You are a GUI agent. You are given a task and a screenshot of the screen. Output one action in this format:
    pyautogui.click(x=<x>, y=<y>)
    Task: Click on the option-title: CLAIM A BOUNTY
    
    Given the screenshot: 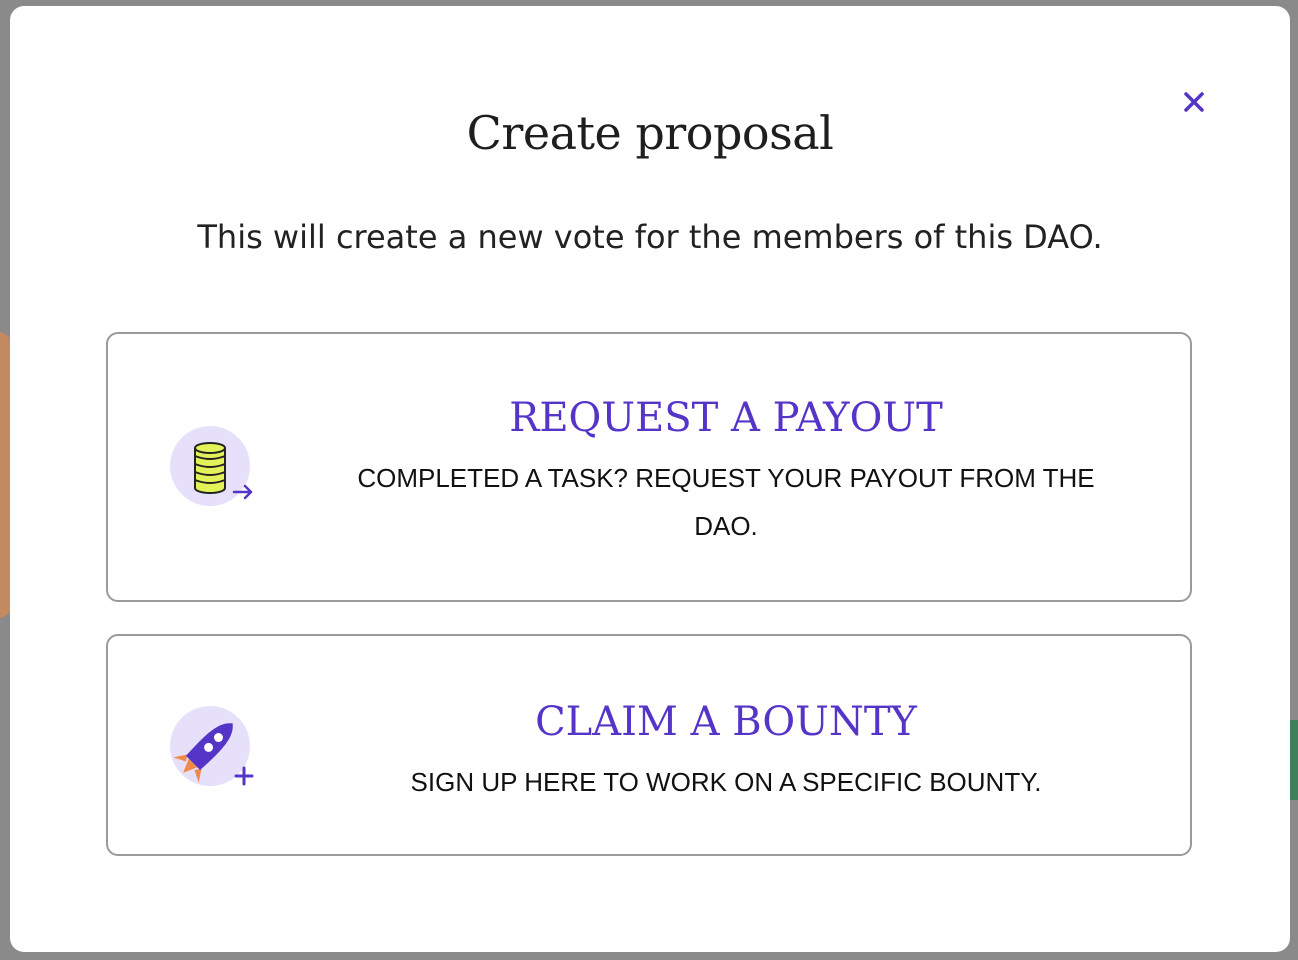 What is the action you would take?
    pyautogui.click(x=726, y=722)
    